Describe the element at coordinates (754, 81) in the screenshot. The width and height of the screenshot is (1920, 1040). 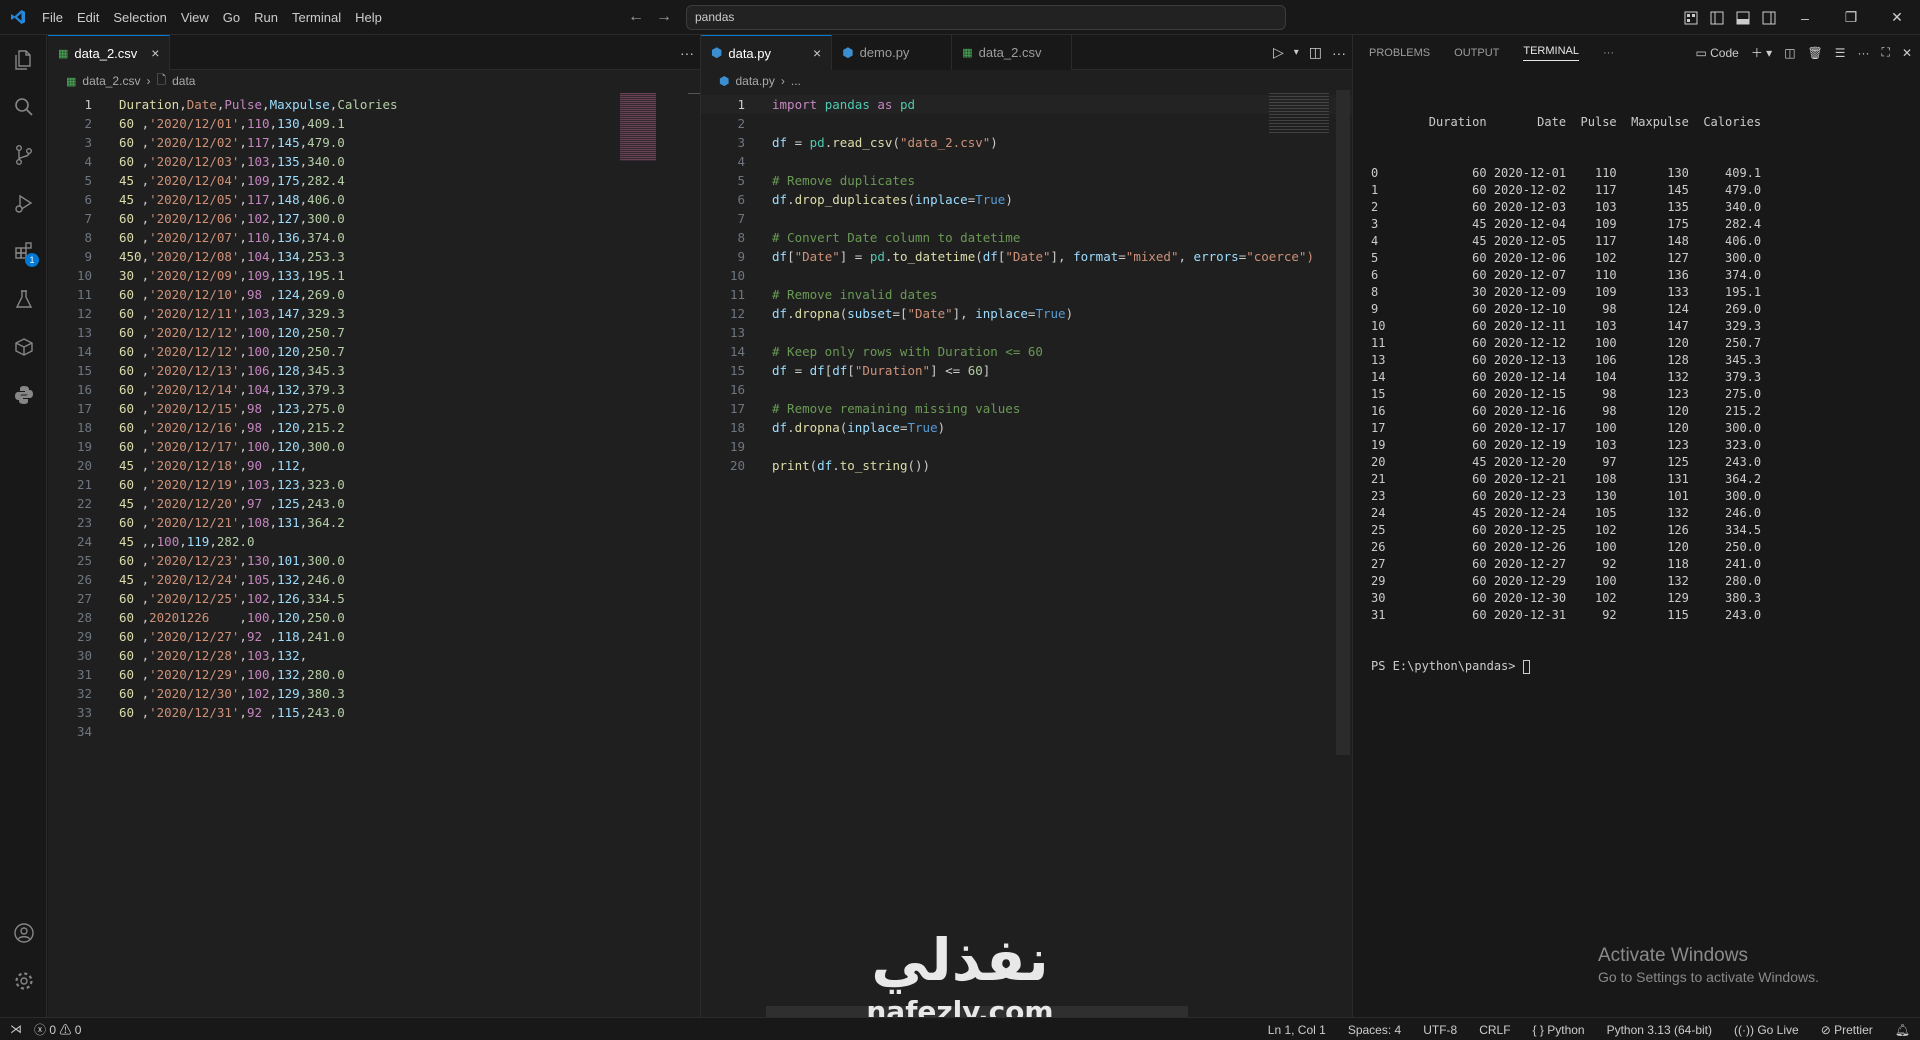
I see `breadcrumb-file: data.py` at that location.